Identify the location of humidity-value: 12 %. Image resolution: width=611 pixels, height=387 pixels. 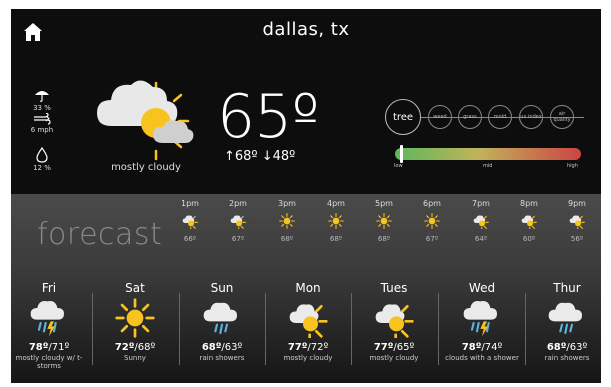
(42, 168).